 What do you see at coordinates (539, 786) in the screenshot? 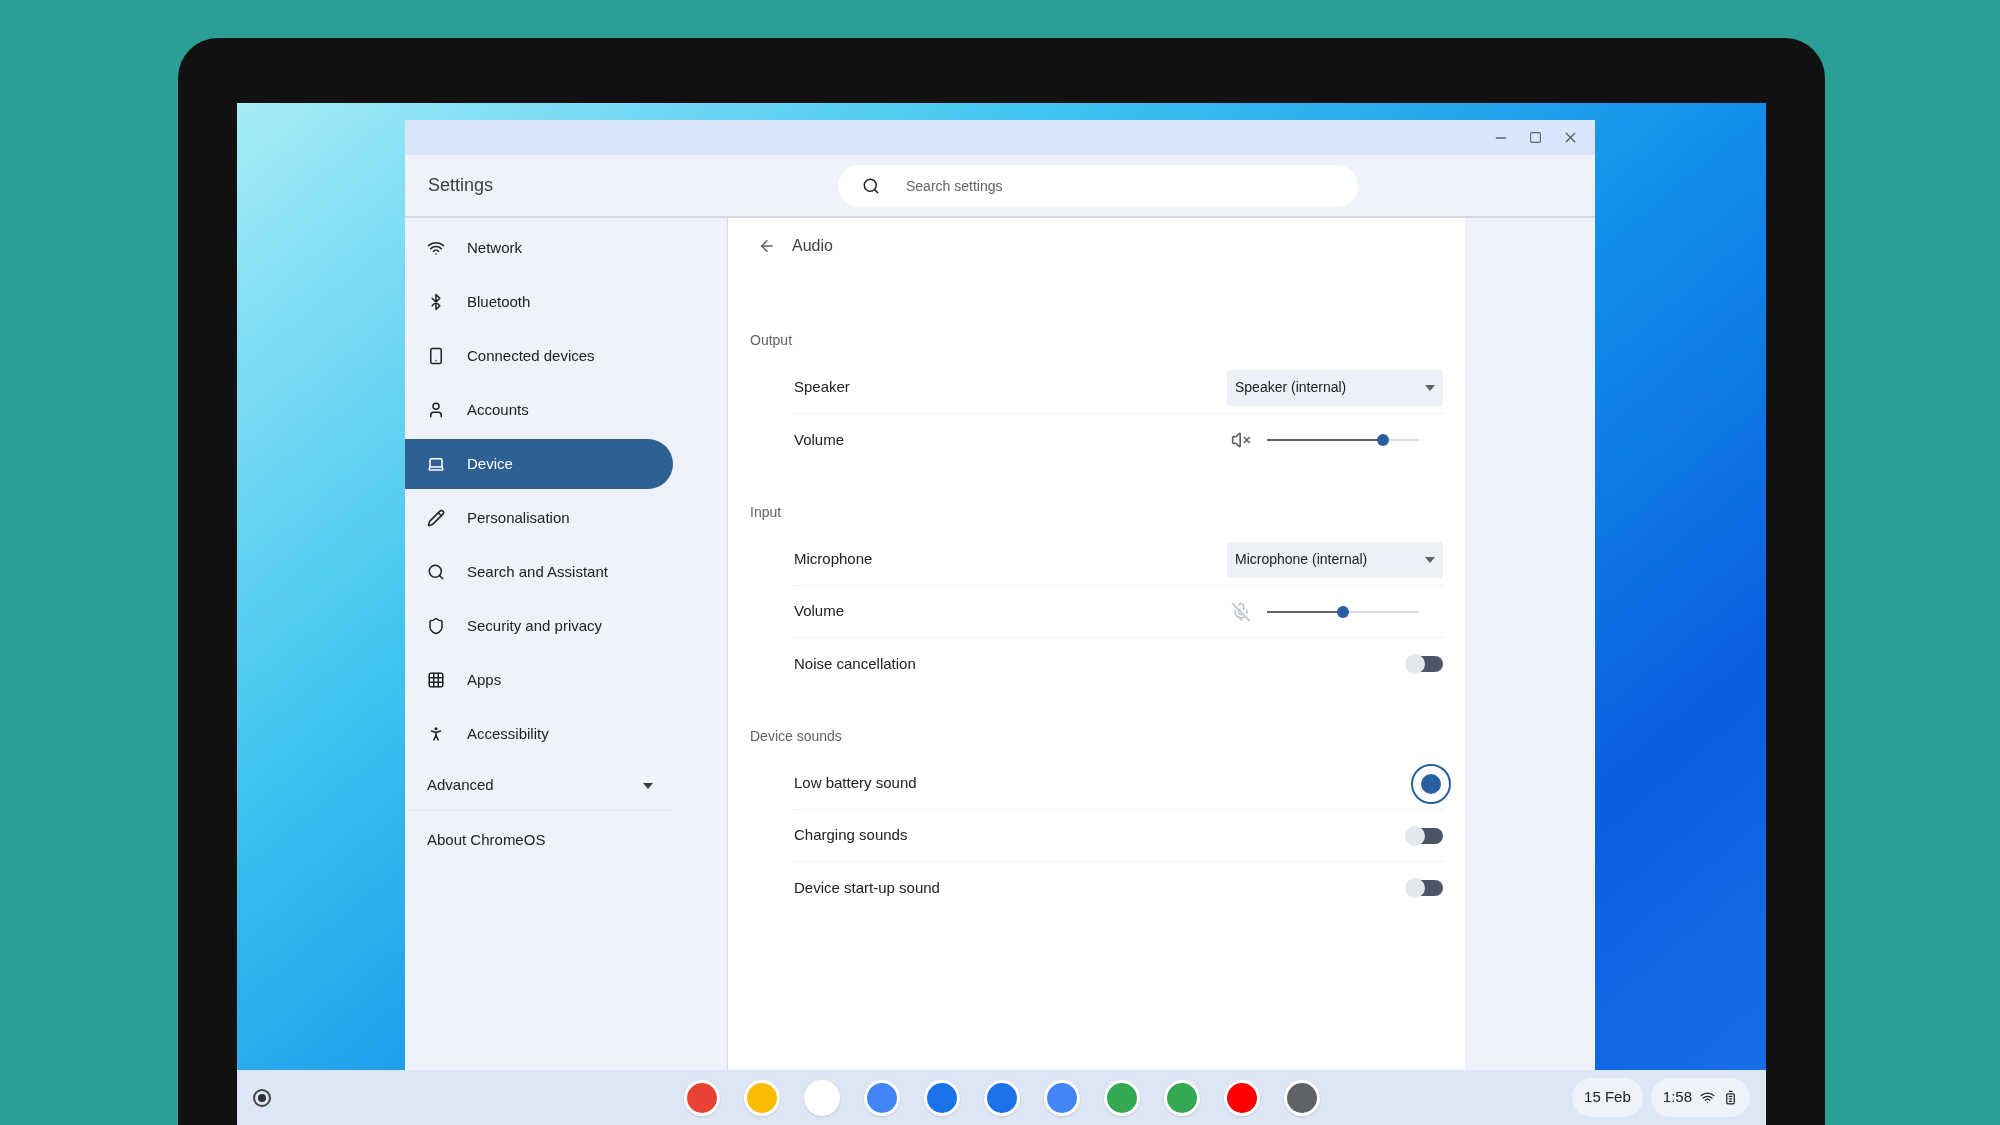
I see `advanced-item: Advanced` at bounding box center [539, 786].